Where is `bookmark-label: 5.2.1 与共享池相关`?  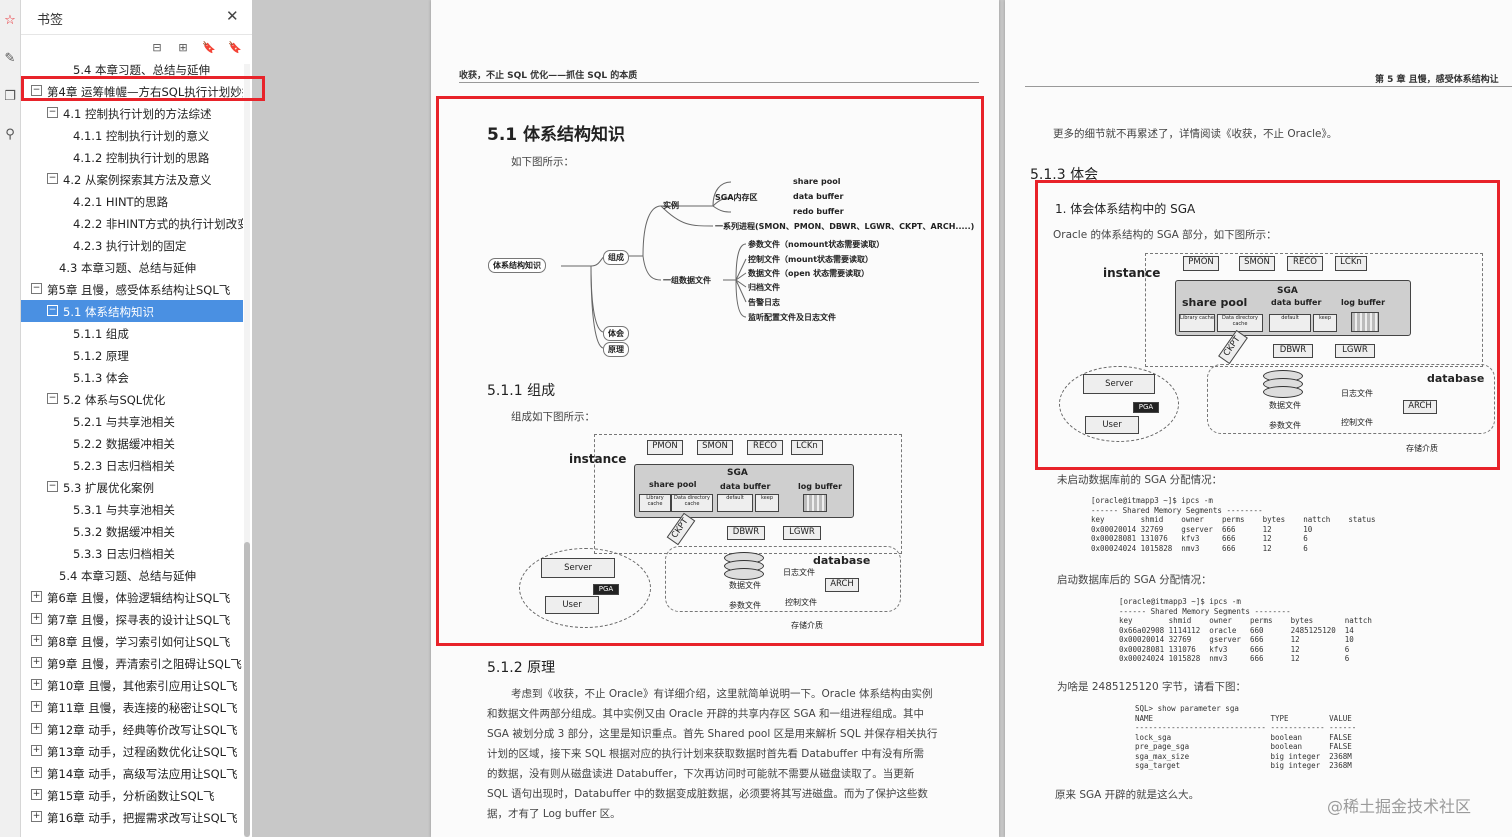 bookmark-label: 5.2.1 与共享池相关 is located at coordinates (124, 422).